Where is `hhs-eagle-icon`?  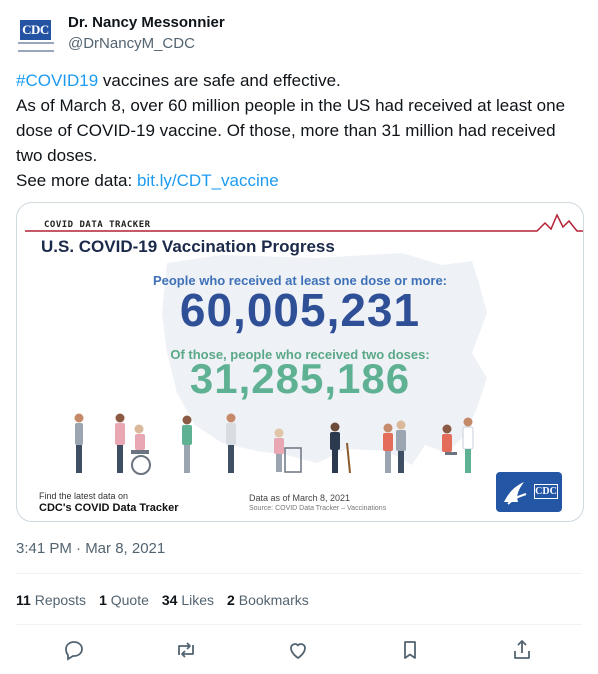
hhs-eagle-icon is located at coordinates (515, 493).